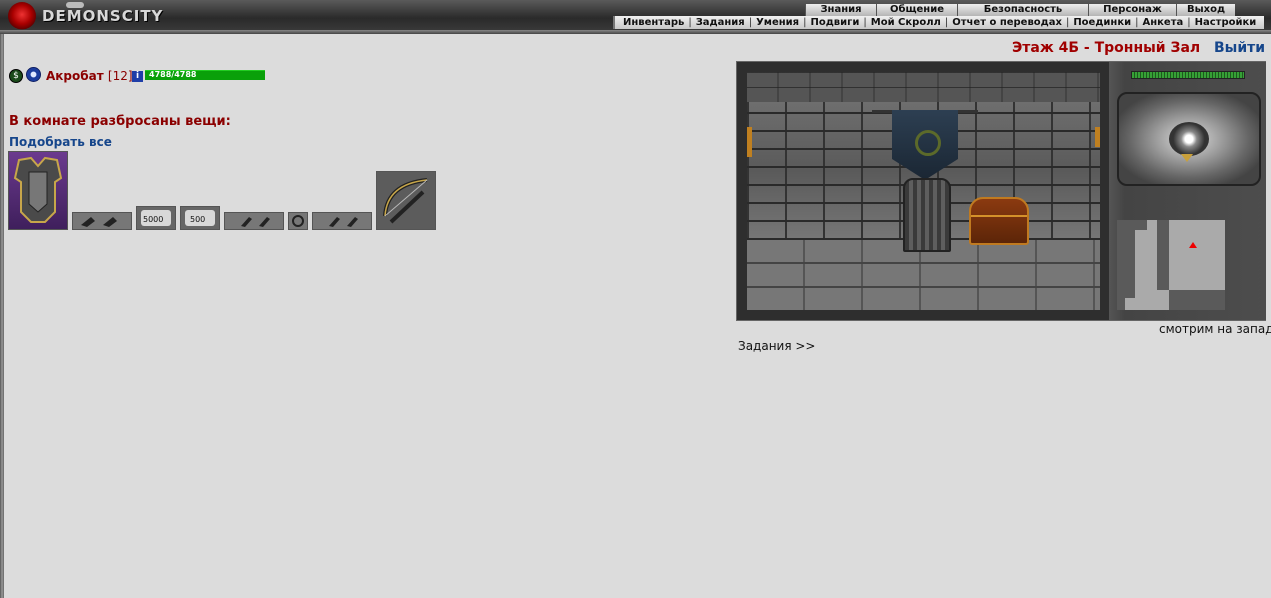 Image resolution: width=1271 pixels, height=598 pixels. I want to click on crossbow-icon, so click(405, 201).